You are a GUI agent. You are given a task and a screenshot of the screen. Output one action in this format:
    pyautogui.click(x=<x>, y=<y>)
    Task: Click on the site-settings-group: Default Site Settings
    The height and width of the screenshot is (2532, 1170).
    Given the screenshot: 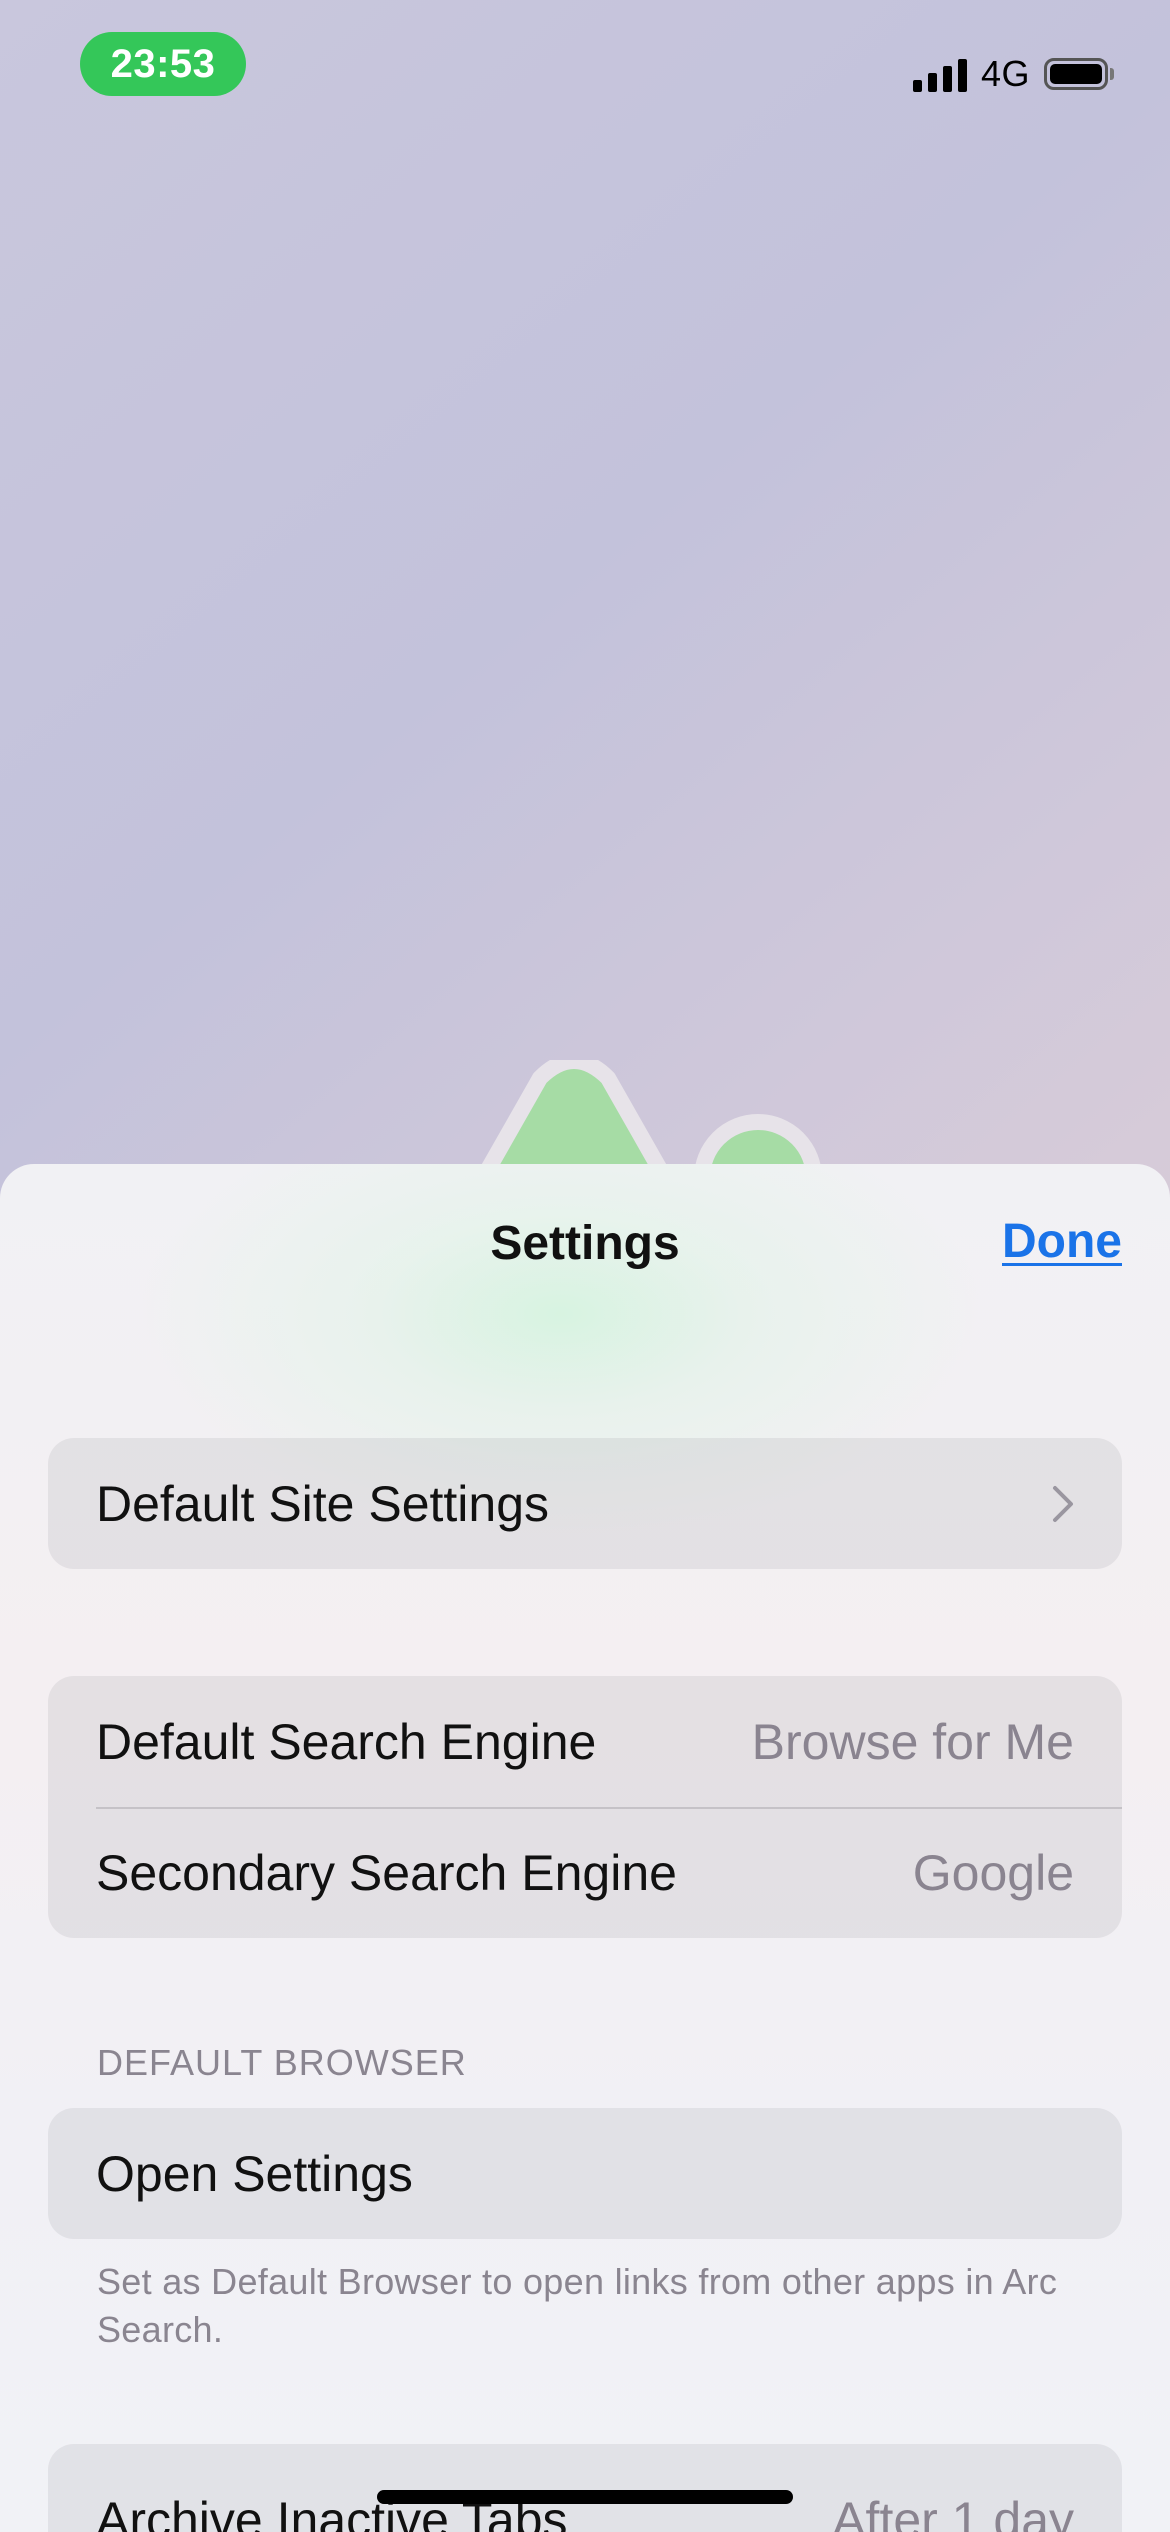 What is the action you would take?
    pyautogui.click(x=585, y=1503)
    